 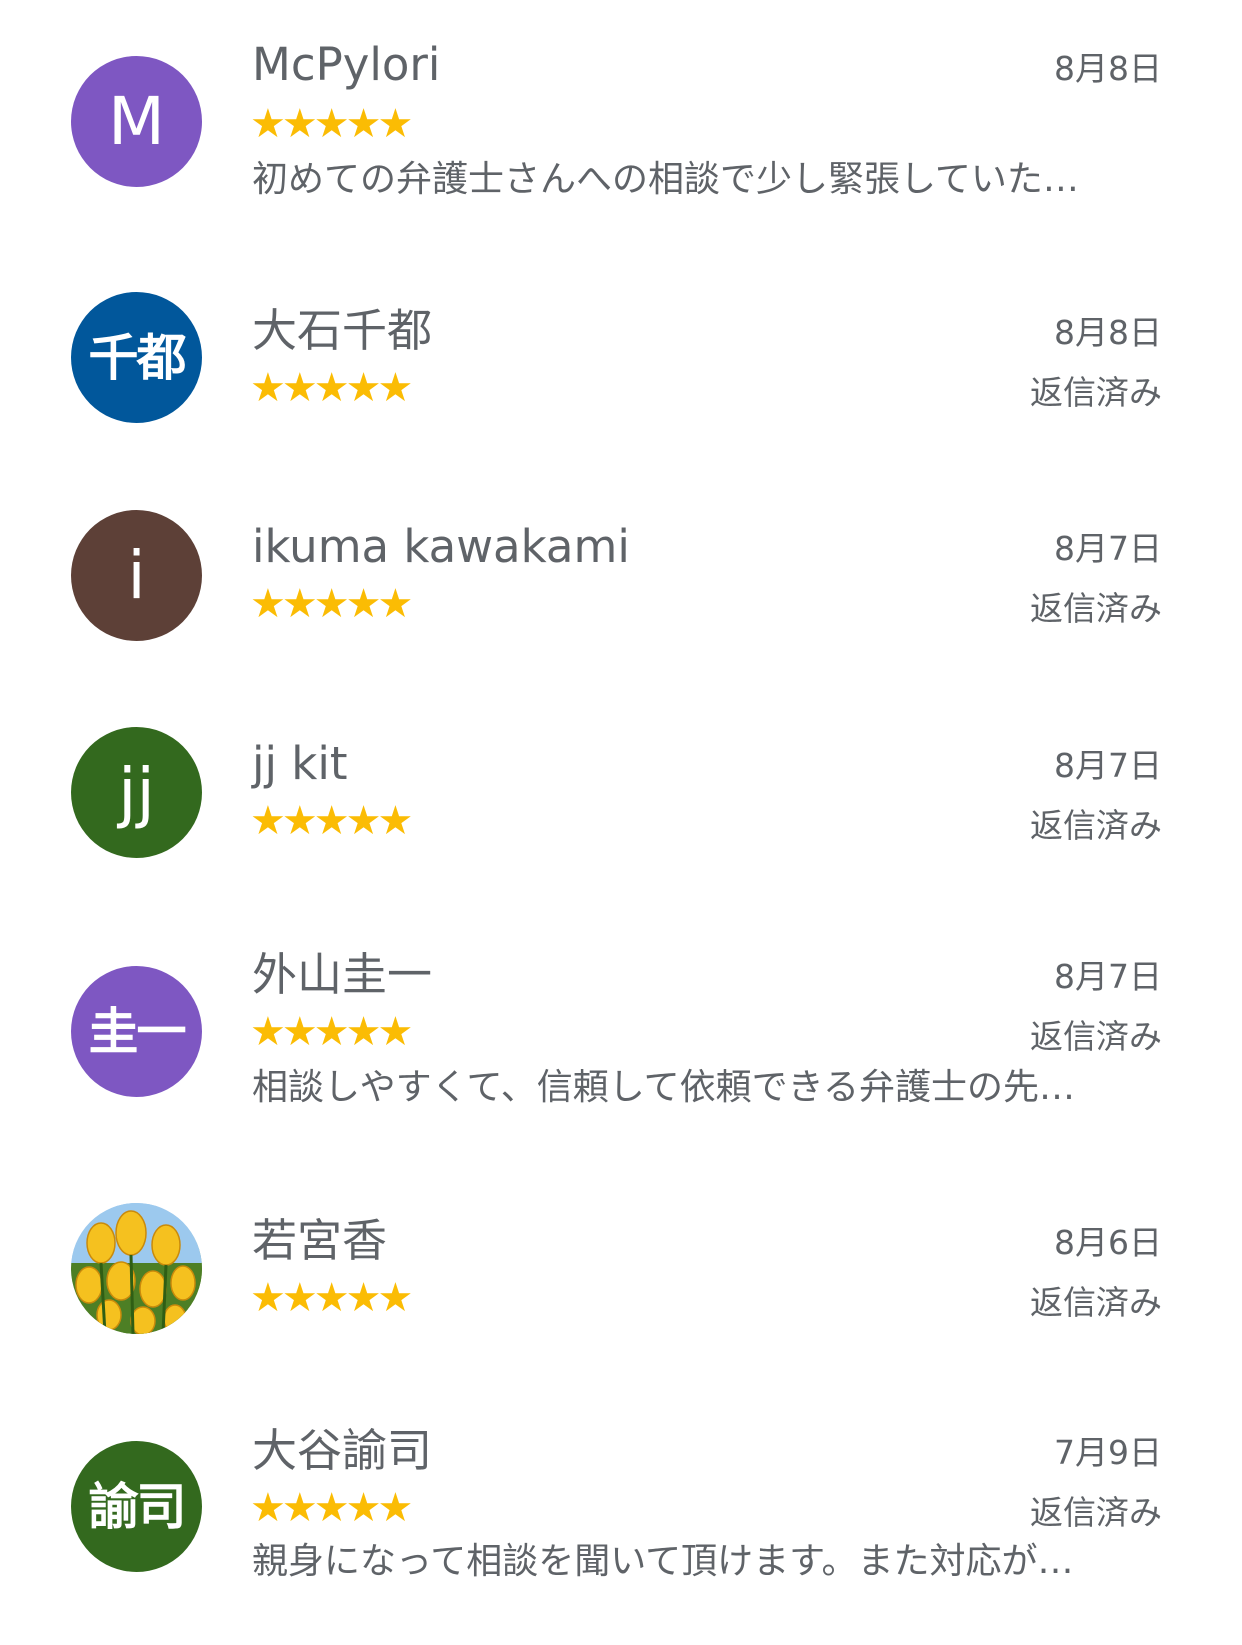 I want to click on avatar-initial: M, so click(x=136, y=121).